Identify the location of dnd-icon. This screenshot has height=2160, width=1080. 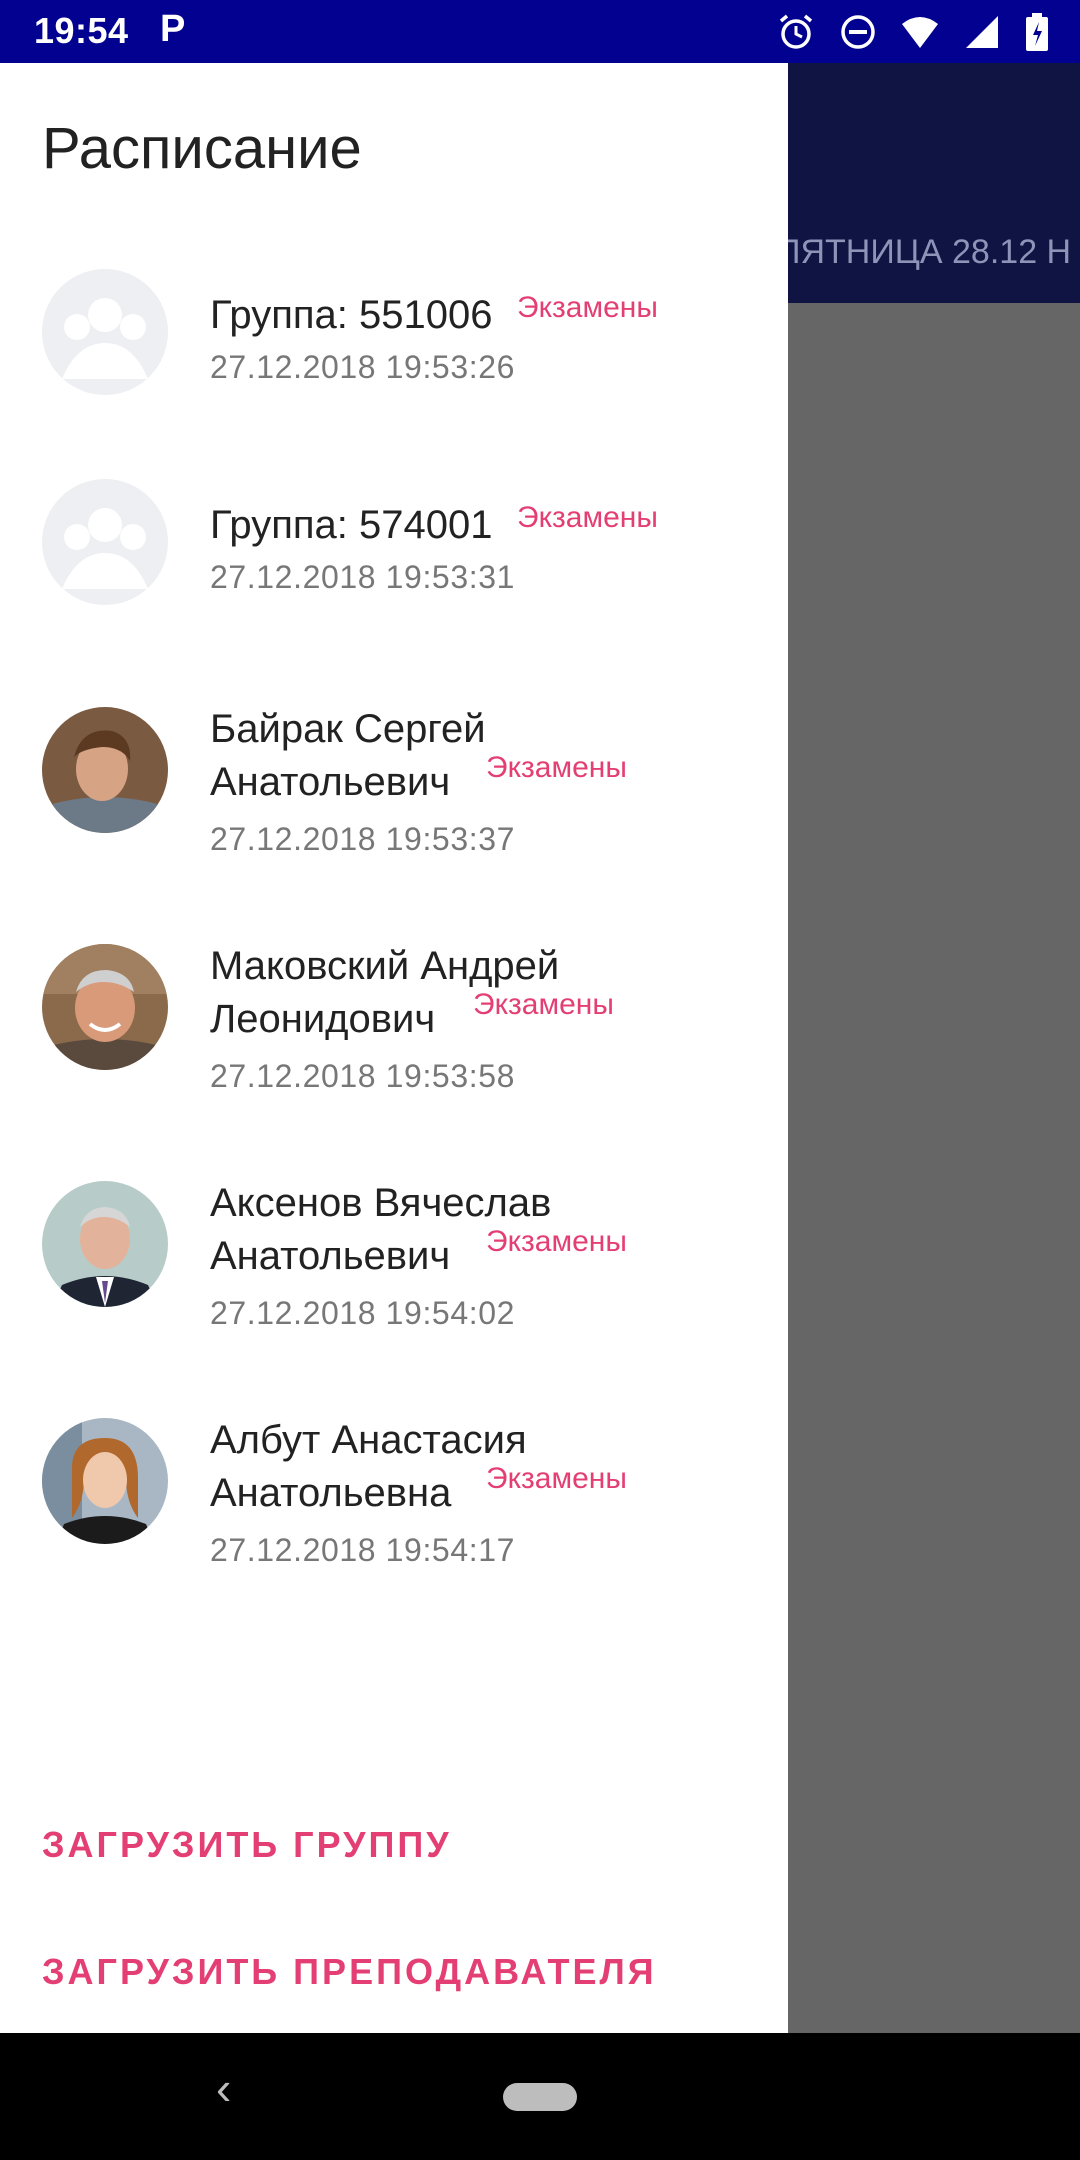
(858, 32).